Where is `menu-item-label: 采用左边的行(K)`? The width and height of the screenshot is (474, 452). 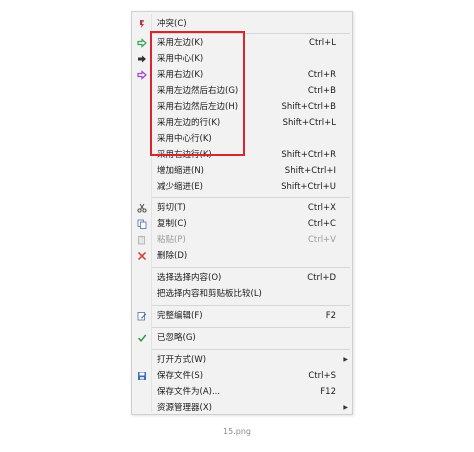 menu-item-label: 采用左边的行(K) is located at coordinates (189, 123).